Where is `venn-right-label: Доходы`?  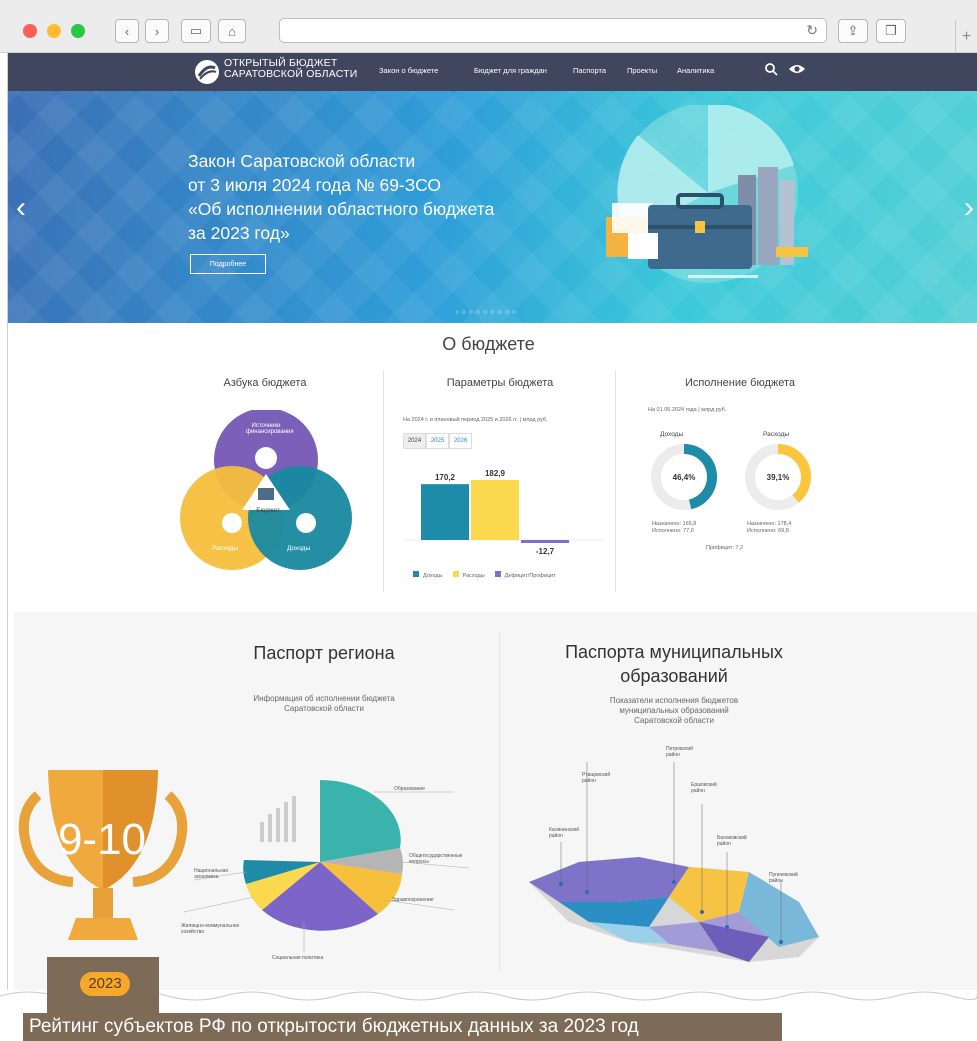 venn-right-label: Доходы is located at coordinates (299, 548).